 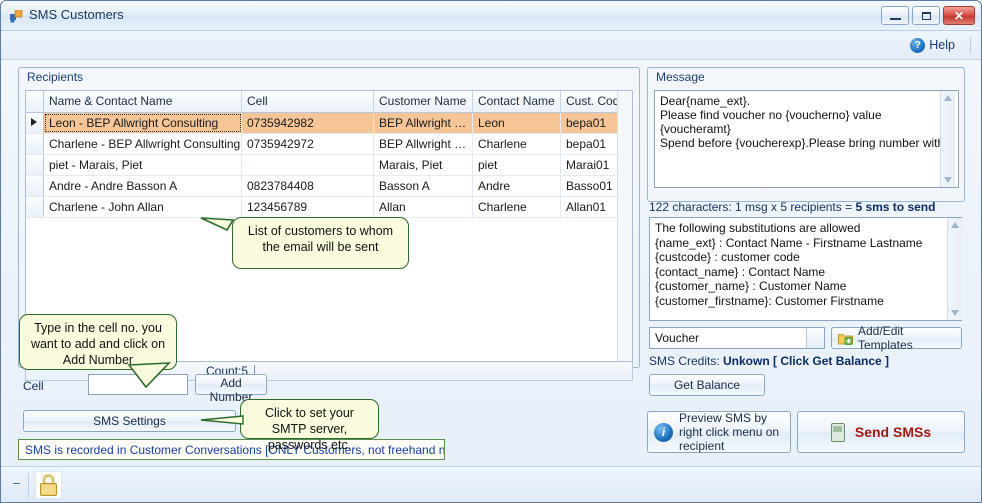 I want to click on row-name: piet - Marais, Piet, so click(x=143, y=165).